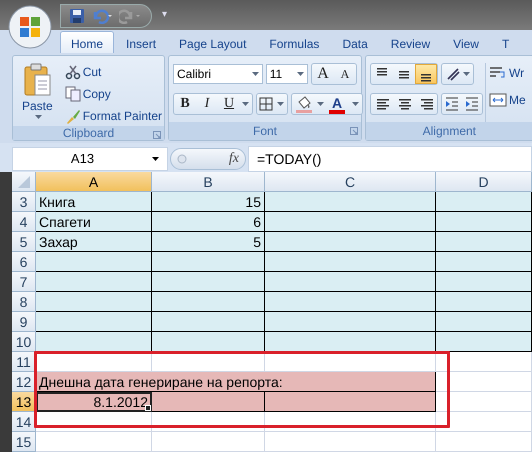 The image size is (532, 452). What do you see at coordinates (287, 74) in the screenshot?
I see `font-size-field: 11` at bounding box center [287, 74].